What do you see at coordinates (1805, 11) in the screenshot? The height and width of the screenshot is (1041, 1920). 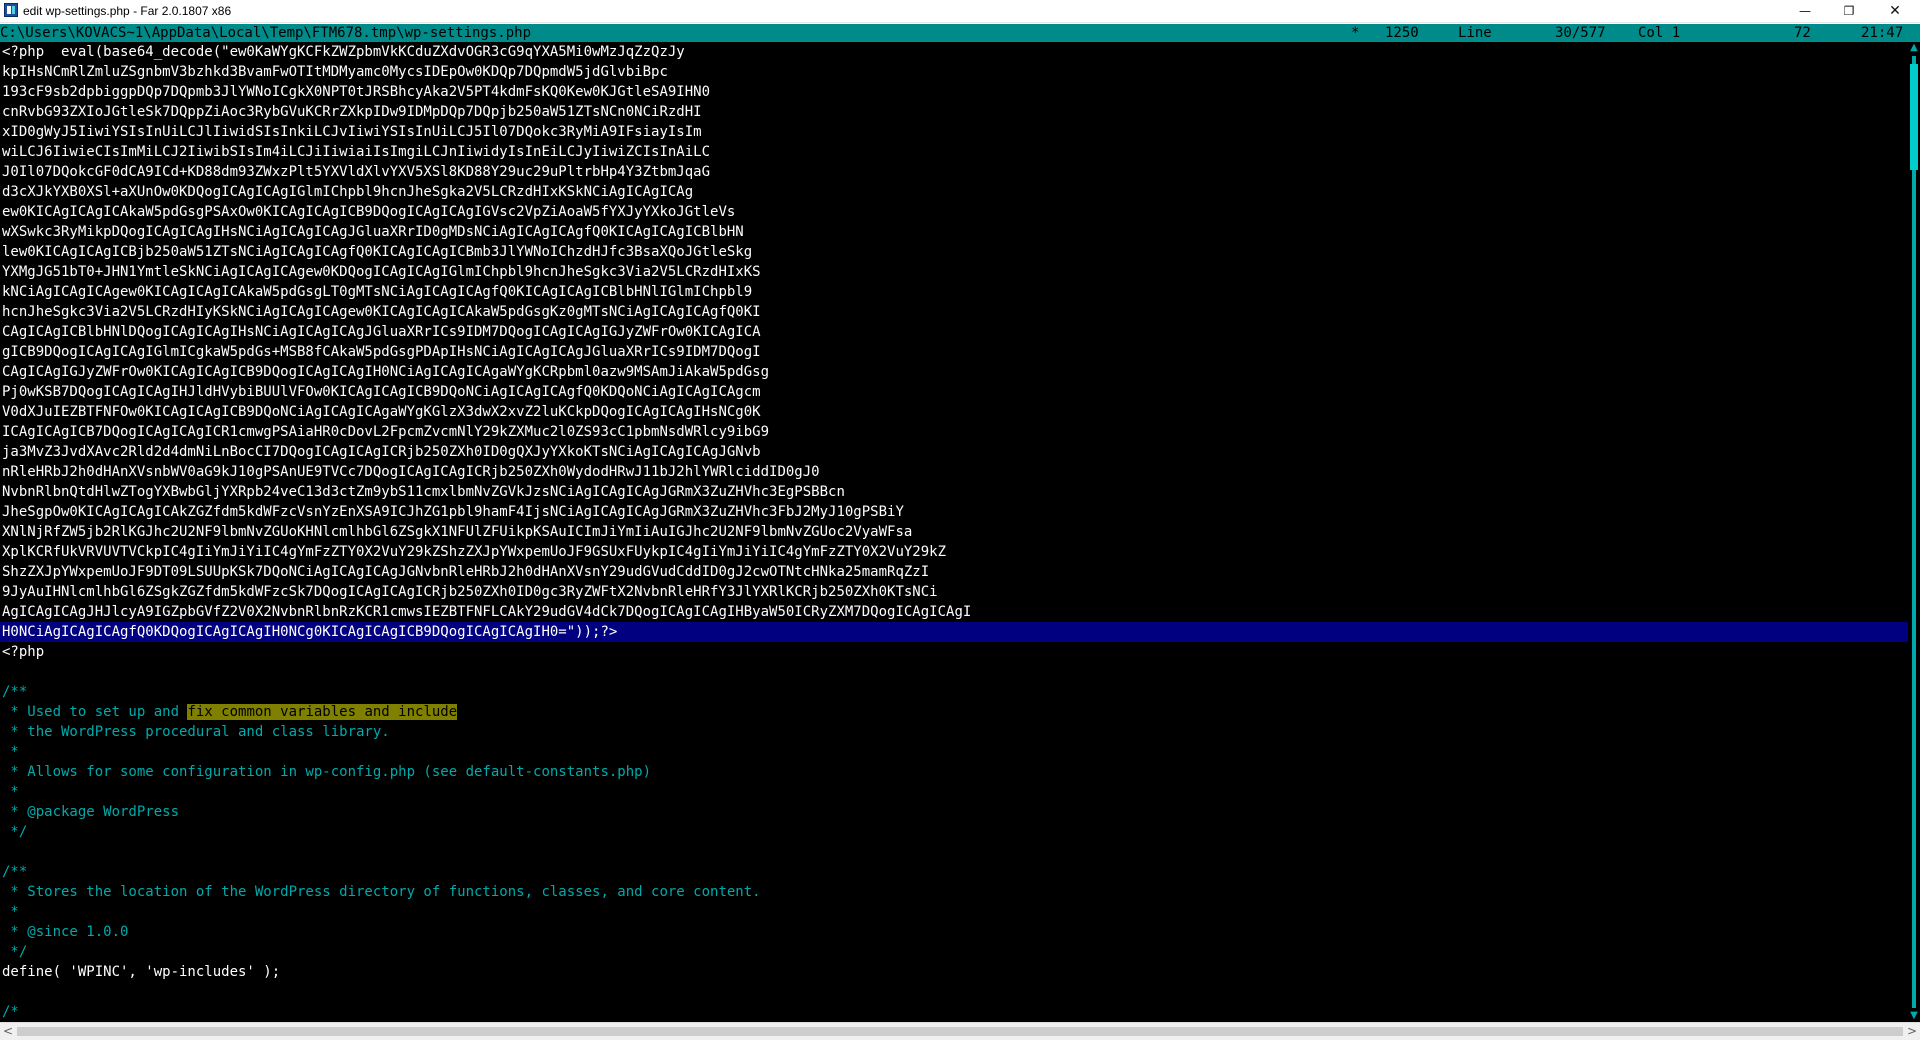 I see `minimize-button: —` at bounding box center [1805, 11].